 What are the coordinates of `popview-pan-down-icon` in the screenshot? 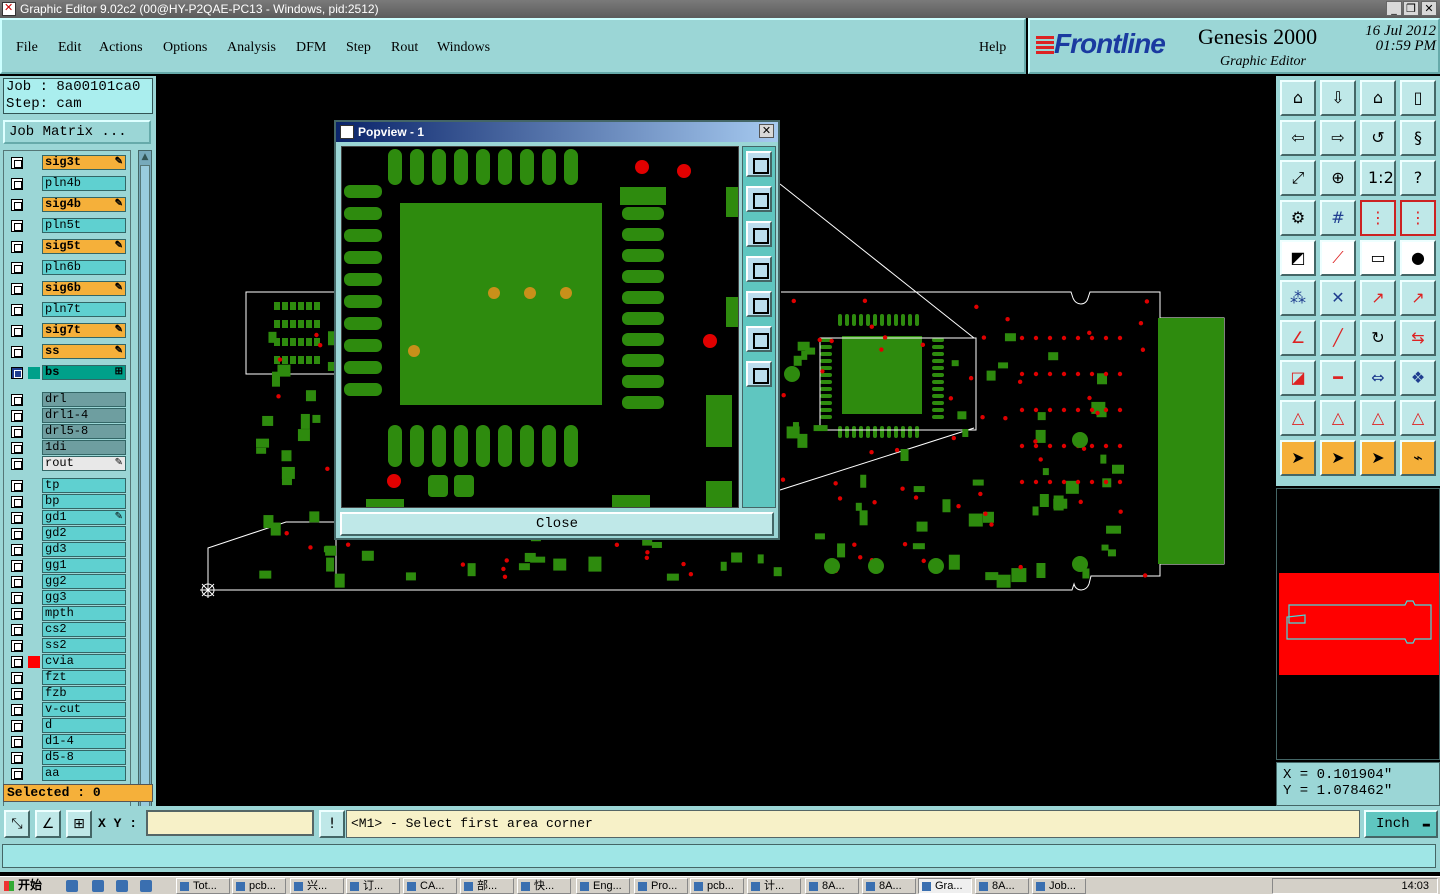 It's located at (759, 234).